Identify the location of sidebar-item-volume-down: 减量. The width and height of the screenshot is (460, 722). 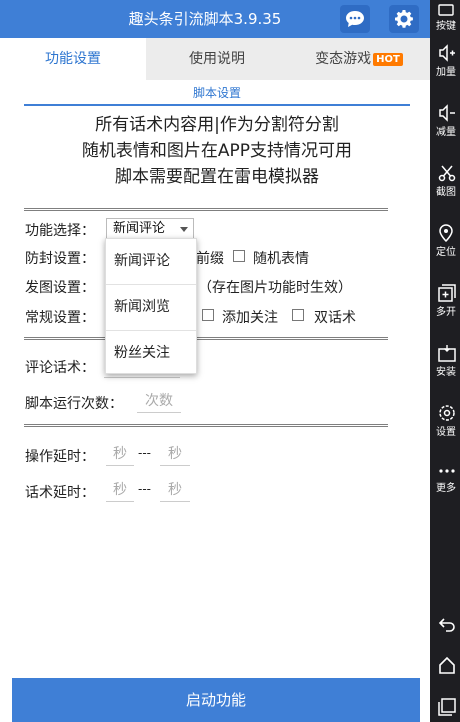
(445, 121).